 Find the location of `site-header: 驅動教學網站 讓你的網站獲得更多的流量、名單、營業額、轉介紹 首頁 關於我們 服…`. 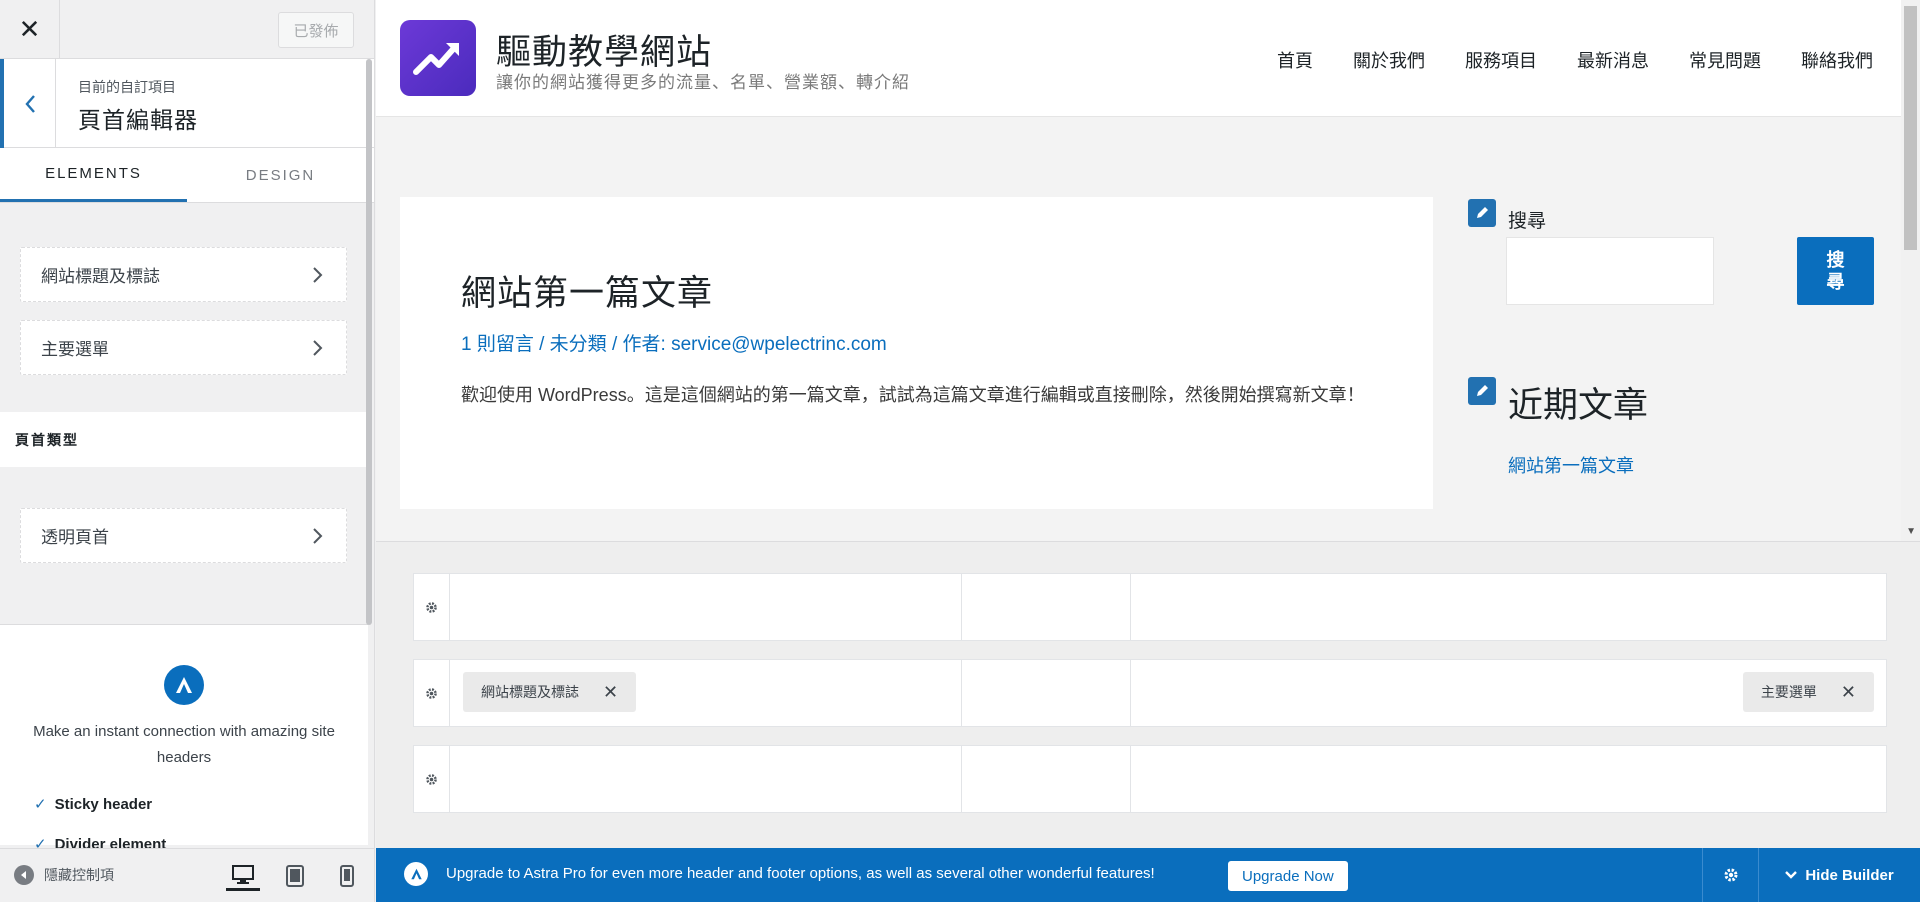

site-header: 驅動教學網站 讓你的網站獲得更多的流量、名單、營業額、轉介紹 首頁 關於我們 服… is located at coordinates (1138, 58).